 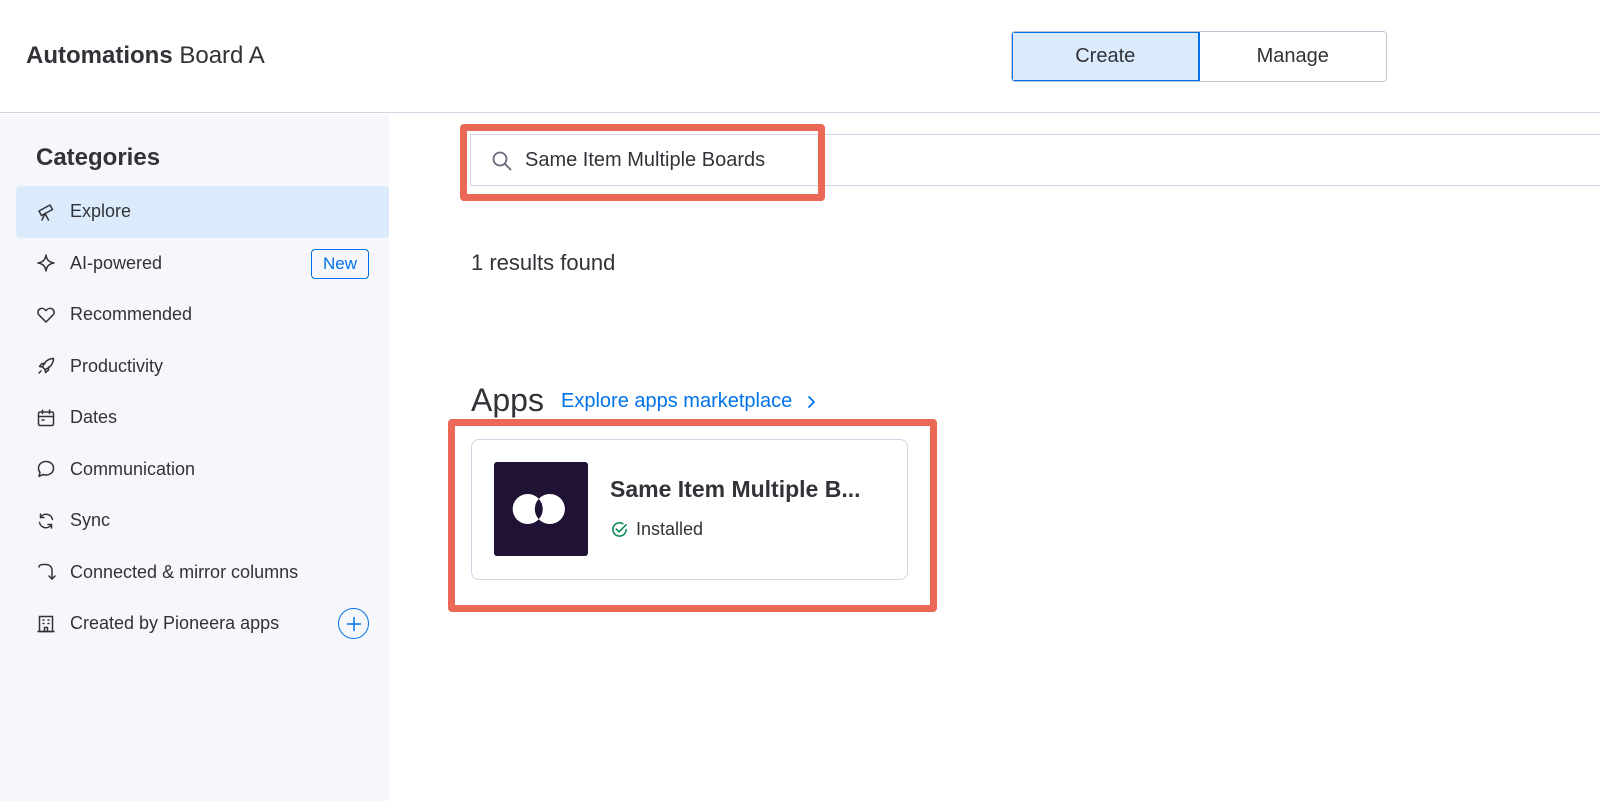 I want to click on chevron-right-icon, so click(x=812, y=401).